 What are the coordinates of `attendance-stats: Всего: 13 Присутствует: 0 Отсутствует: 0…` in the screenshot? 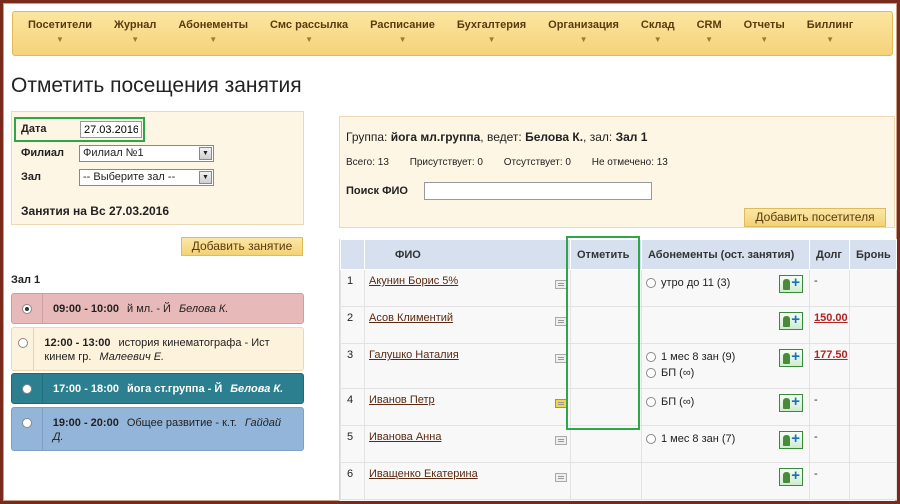 It's located at (516, 162).